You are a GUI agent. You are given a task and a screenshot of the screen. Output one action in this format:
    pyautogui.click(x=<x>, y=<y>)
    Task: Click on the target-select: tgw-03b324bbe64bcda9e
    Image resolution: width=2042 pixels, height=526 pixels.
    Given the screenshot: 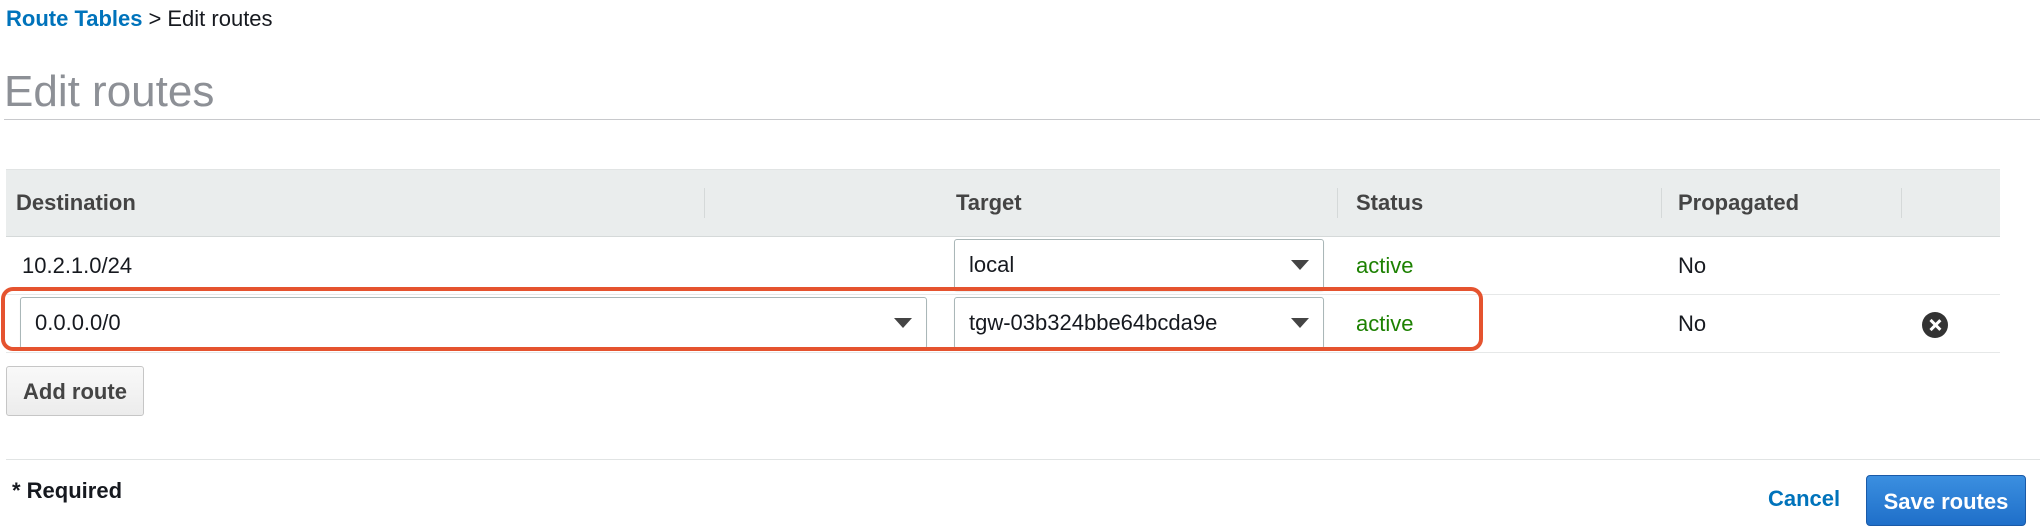 What is the action you would take?
    pyautogui.click(x=1139, y=323)
    